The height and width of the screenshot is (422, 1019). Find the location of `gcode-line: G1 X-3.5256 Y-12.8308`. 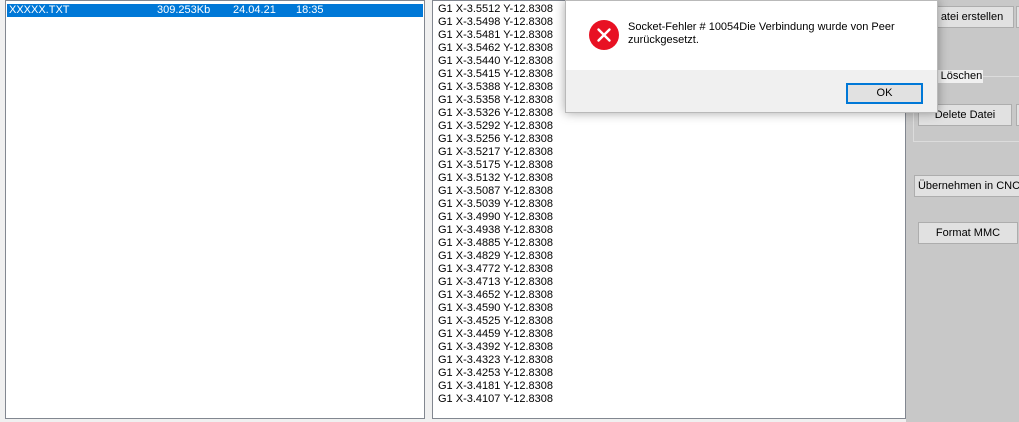

gcode-line: G1 X-3.5256 Y-12.8308 is located at coordinates (495, 139).